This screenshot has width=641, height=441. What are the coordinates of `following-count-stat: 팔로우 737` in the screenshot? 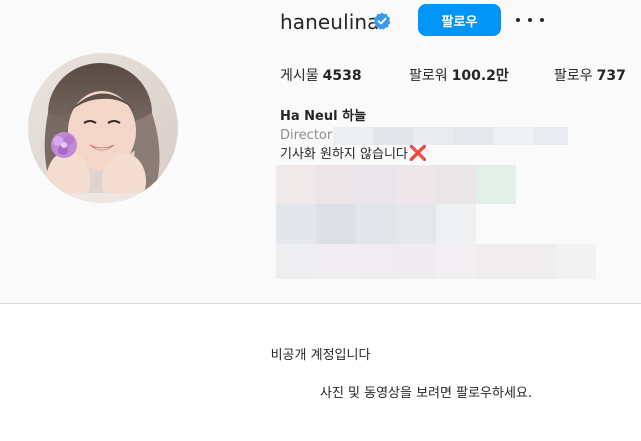 It's located at (590, 76).